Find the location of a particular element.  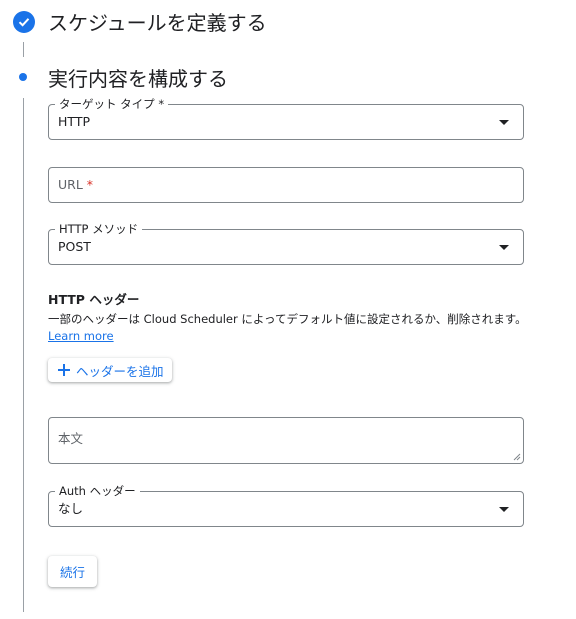

continue-button: 続行 is located at coordinates (73, 571).